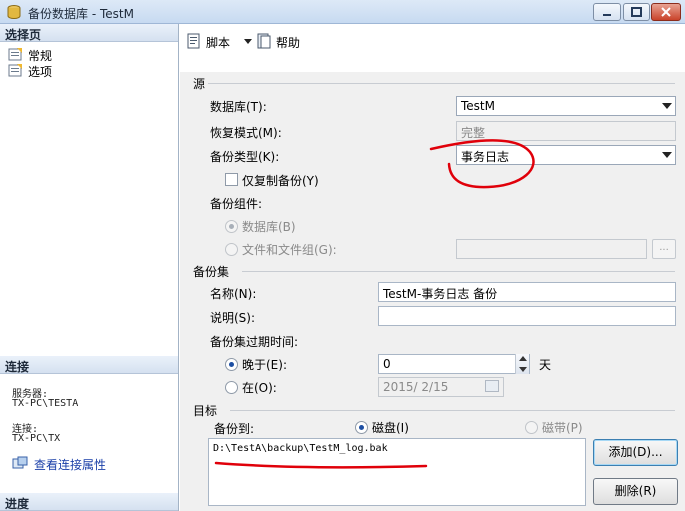  What do you see at coordinates (89, 365) in the screenshot?
I see `connection-header: 连接` at bounding box center [89, 365].